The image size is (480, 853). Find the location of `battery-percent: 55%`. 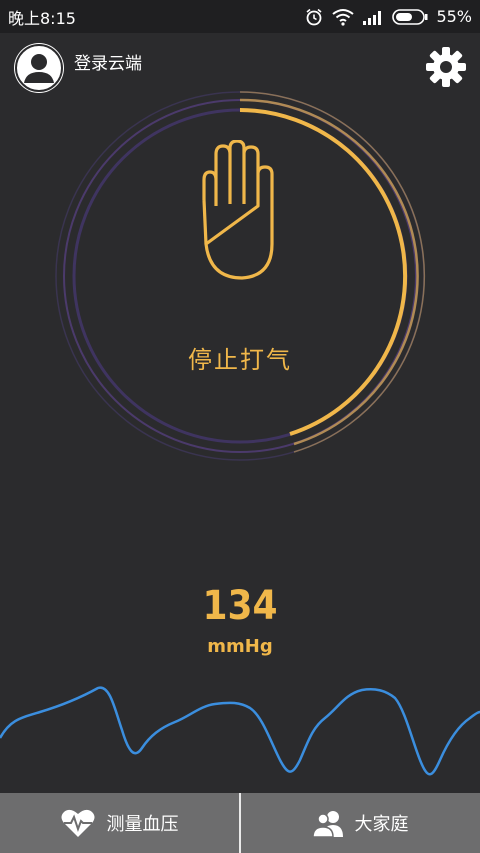

battery-percent: 55% is located at coordinates (454, 16).